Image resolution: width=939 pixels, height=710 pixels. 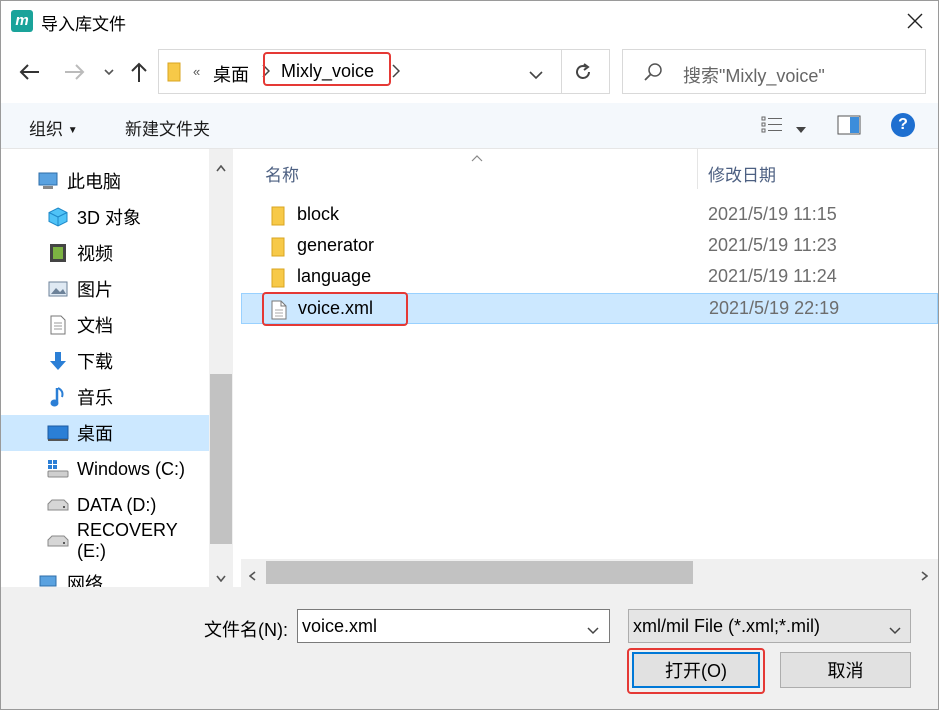 I want to click on close-icon, so click(x=915, y=21).